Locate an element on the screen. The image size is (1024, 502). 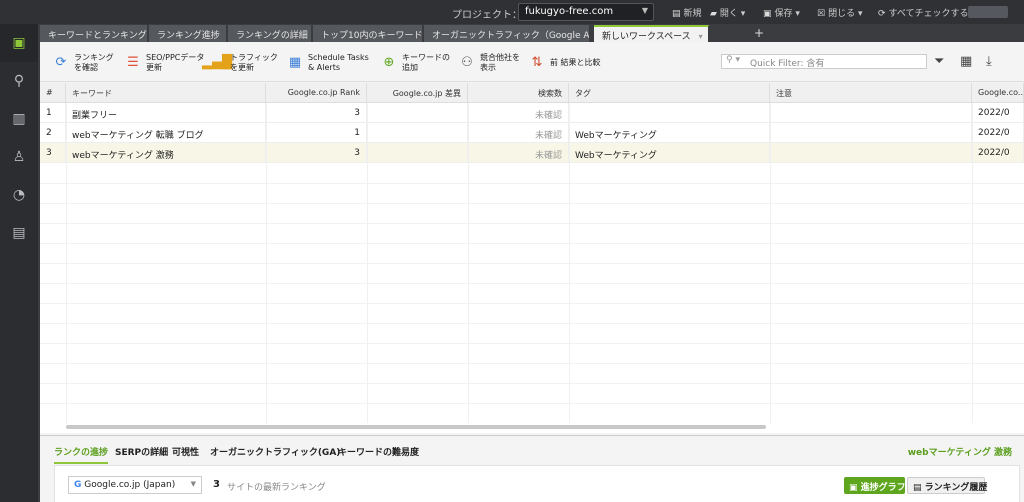
col-note: 注意 is located at coordinates (871, 93).